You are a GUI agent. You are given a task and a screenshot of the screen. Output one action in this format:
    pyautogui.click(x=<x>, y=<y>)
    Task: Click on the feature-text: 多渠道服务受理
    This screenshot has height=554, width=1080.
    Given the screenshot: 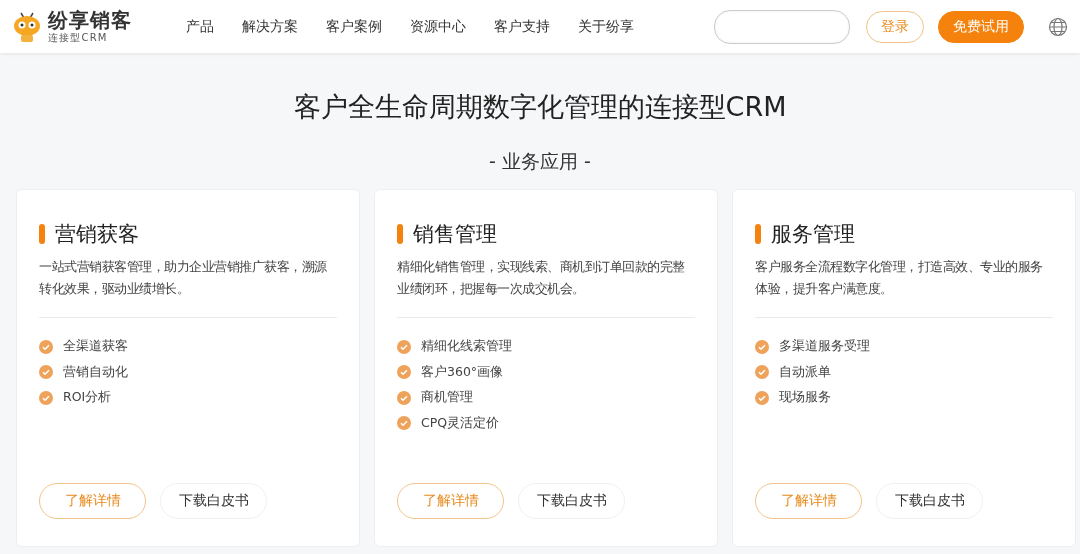 What is the action you would take?
    pyautogui.click(x=824, y=347)
    